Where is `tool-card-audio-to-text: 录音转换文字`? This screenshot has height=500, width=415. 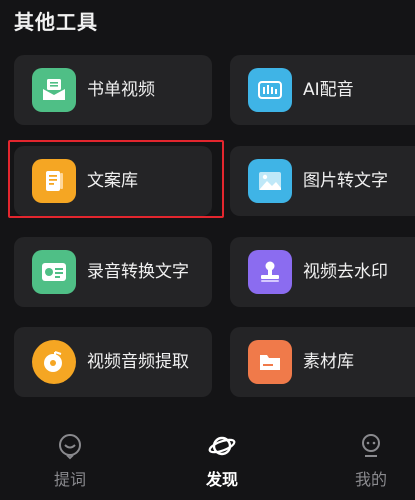
tool-card-audio-to-text: 录音转换文字 is located at coordinates (113, 272).